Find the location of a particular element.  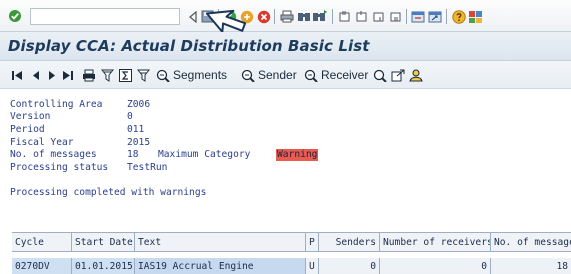

first-record-icon is located at coordinates (17, 75).